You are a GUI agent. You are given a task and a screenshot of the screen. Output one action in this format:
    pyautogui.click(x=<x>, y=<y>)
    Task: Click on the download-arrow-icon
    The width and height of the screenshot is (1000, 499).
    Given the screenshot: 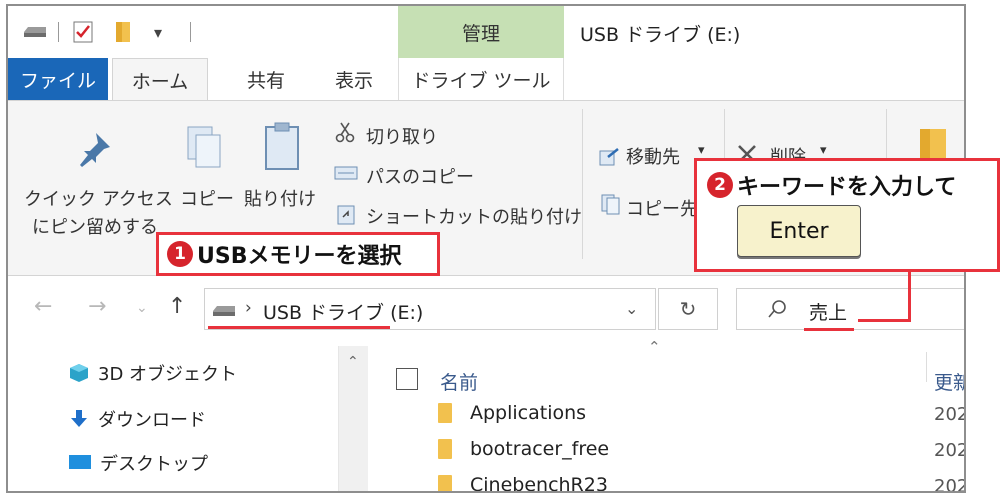 What is the action you would take?
    pyautogui.click(x=79, y=419)
    